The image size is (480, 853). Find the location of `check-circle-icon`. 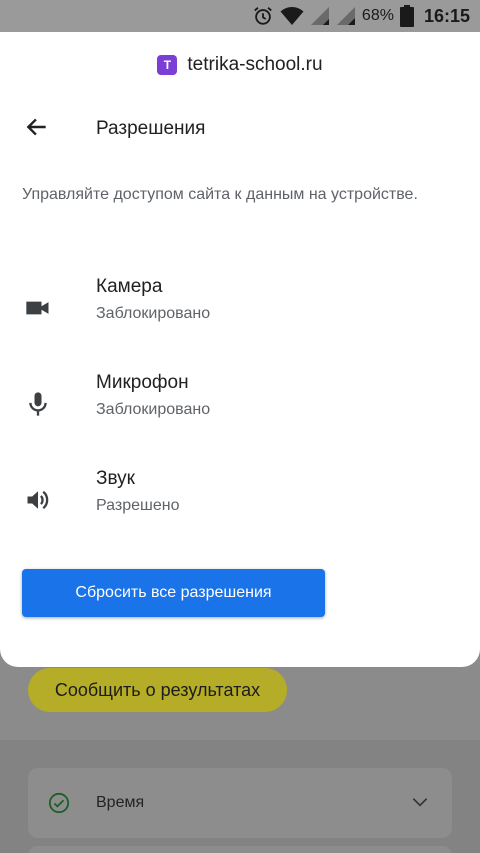

check-circle-icon is located at coordinates (59, 803).